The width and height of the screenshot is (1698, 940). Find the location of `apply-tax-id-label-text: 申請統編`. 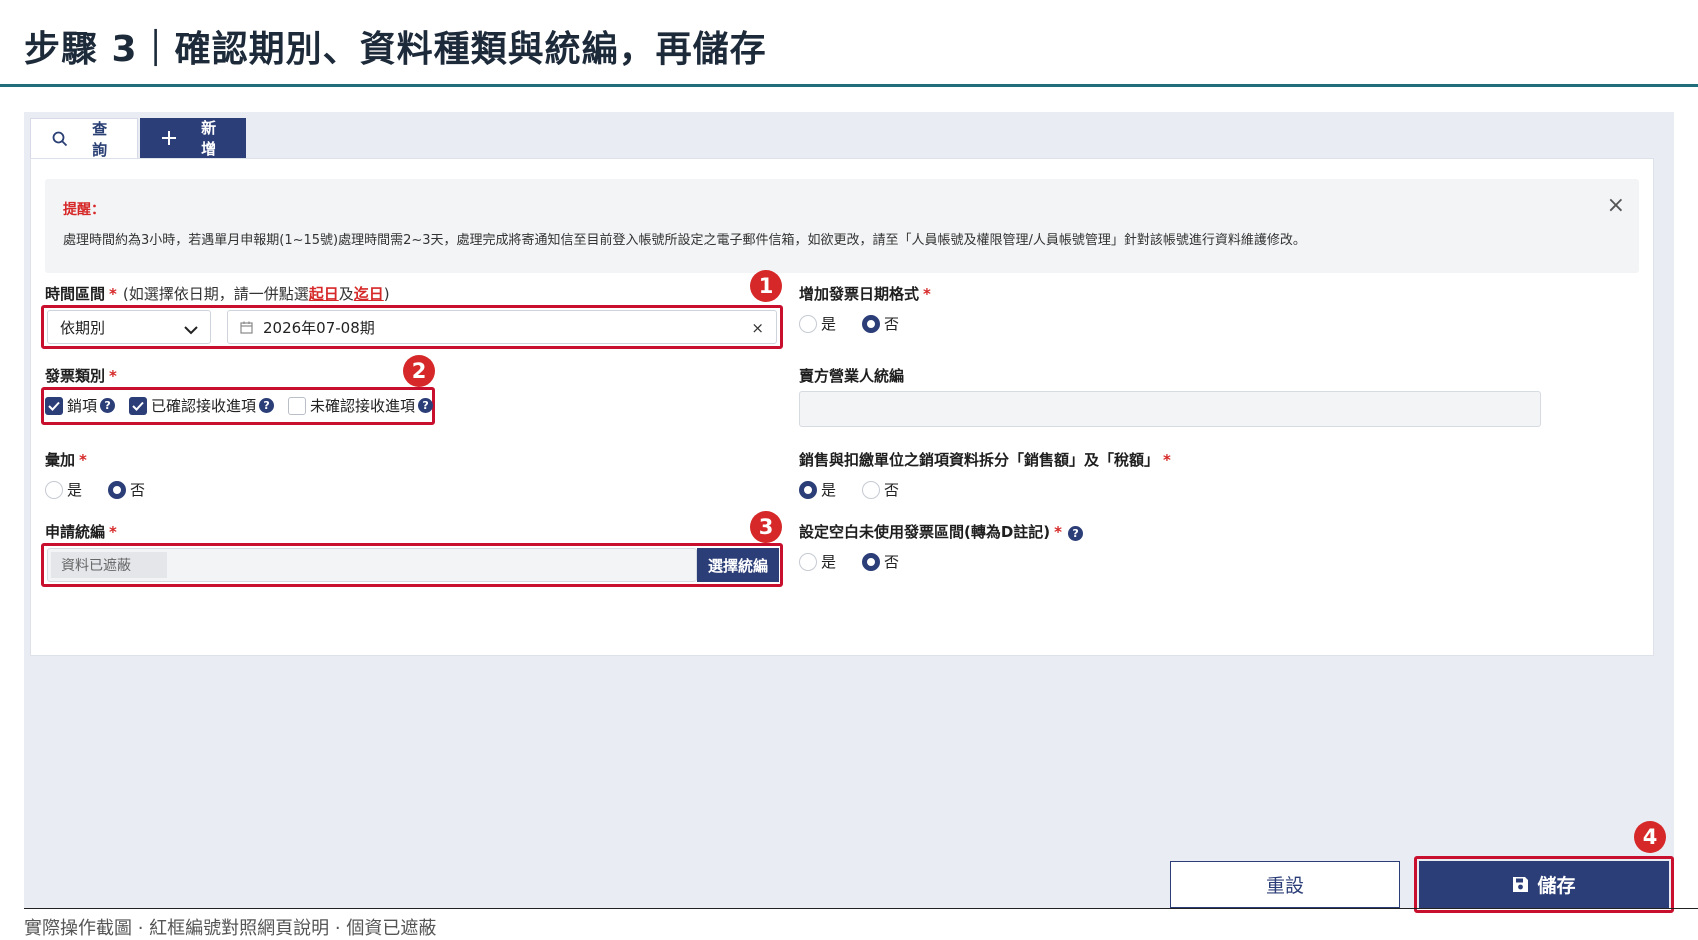

apply-tax-id-label-text: 申請統編 is located at coordinates (75, 532).